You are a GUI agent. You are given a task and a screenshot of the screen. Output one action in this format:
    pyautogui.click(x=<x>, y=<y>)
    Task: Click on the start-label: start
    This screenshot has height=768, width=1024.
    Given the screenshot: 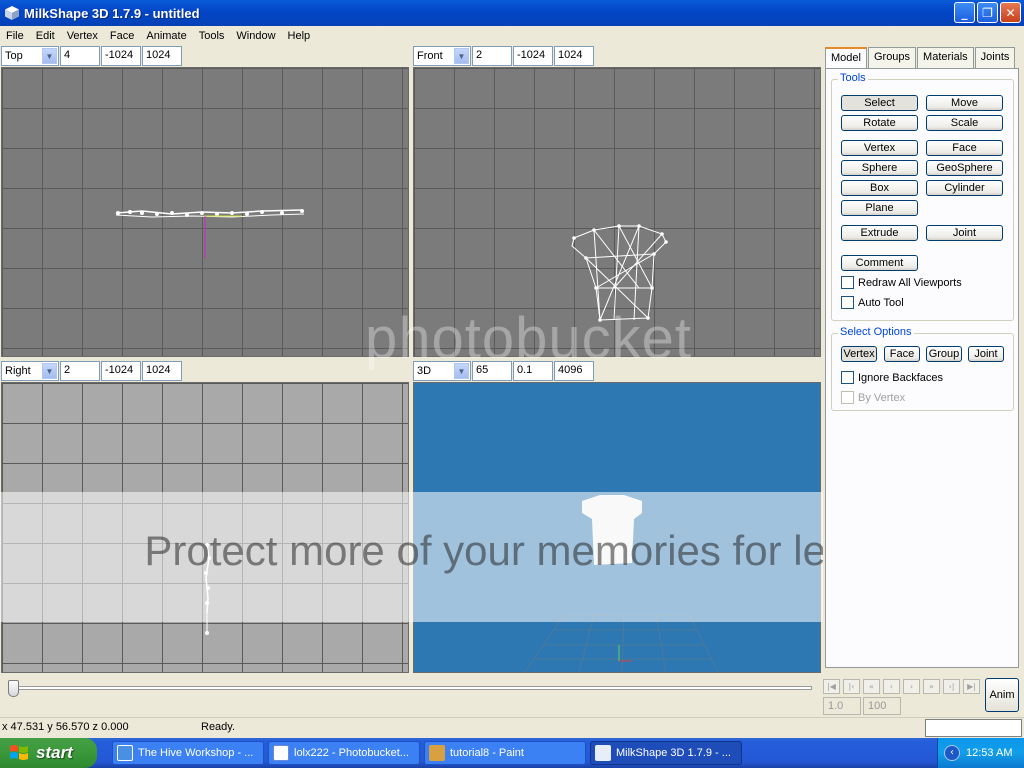 What is the action you would take?
    pyautogui.click(x=54, y=752)
    